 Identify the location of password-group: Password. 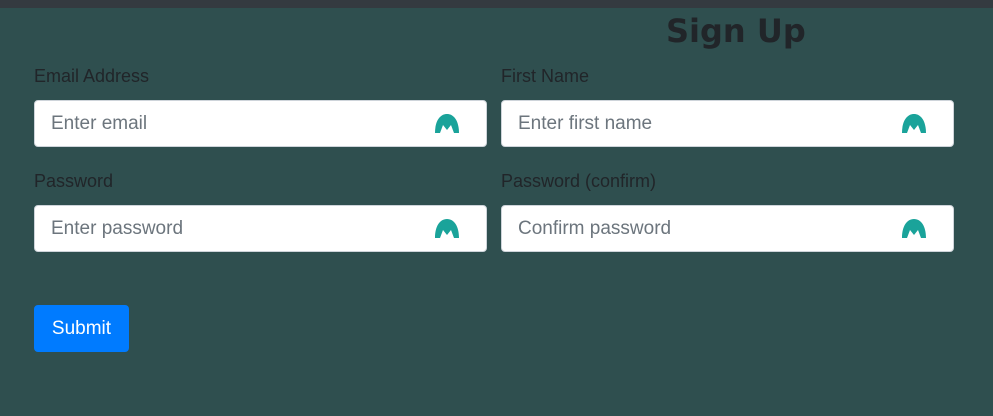
(260, 209).